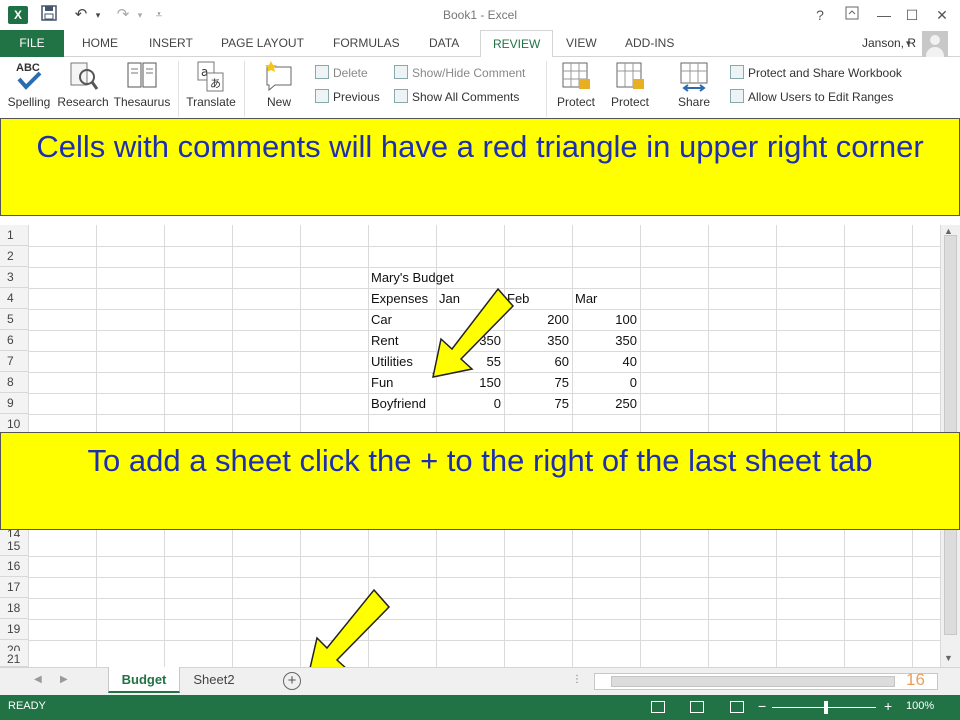 Image resolution: width=960 pixels, height=720 pixels. Describe the element at coordinates (762, 706) in the screenshot. I see `zoom-out-icon: −` at that location.